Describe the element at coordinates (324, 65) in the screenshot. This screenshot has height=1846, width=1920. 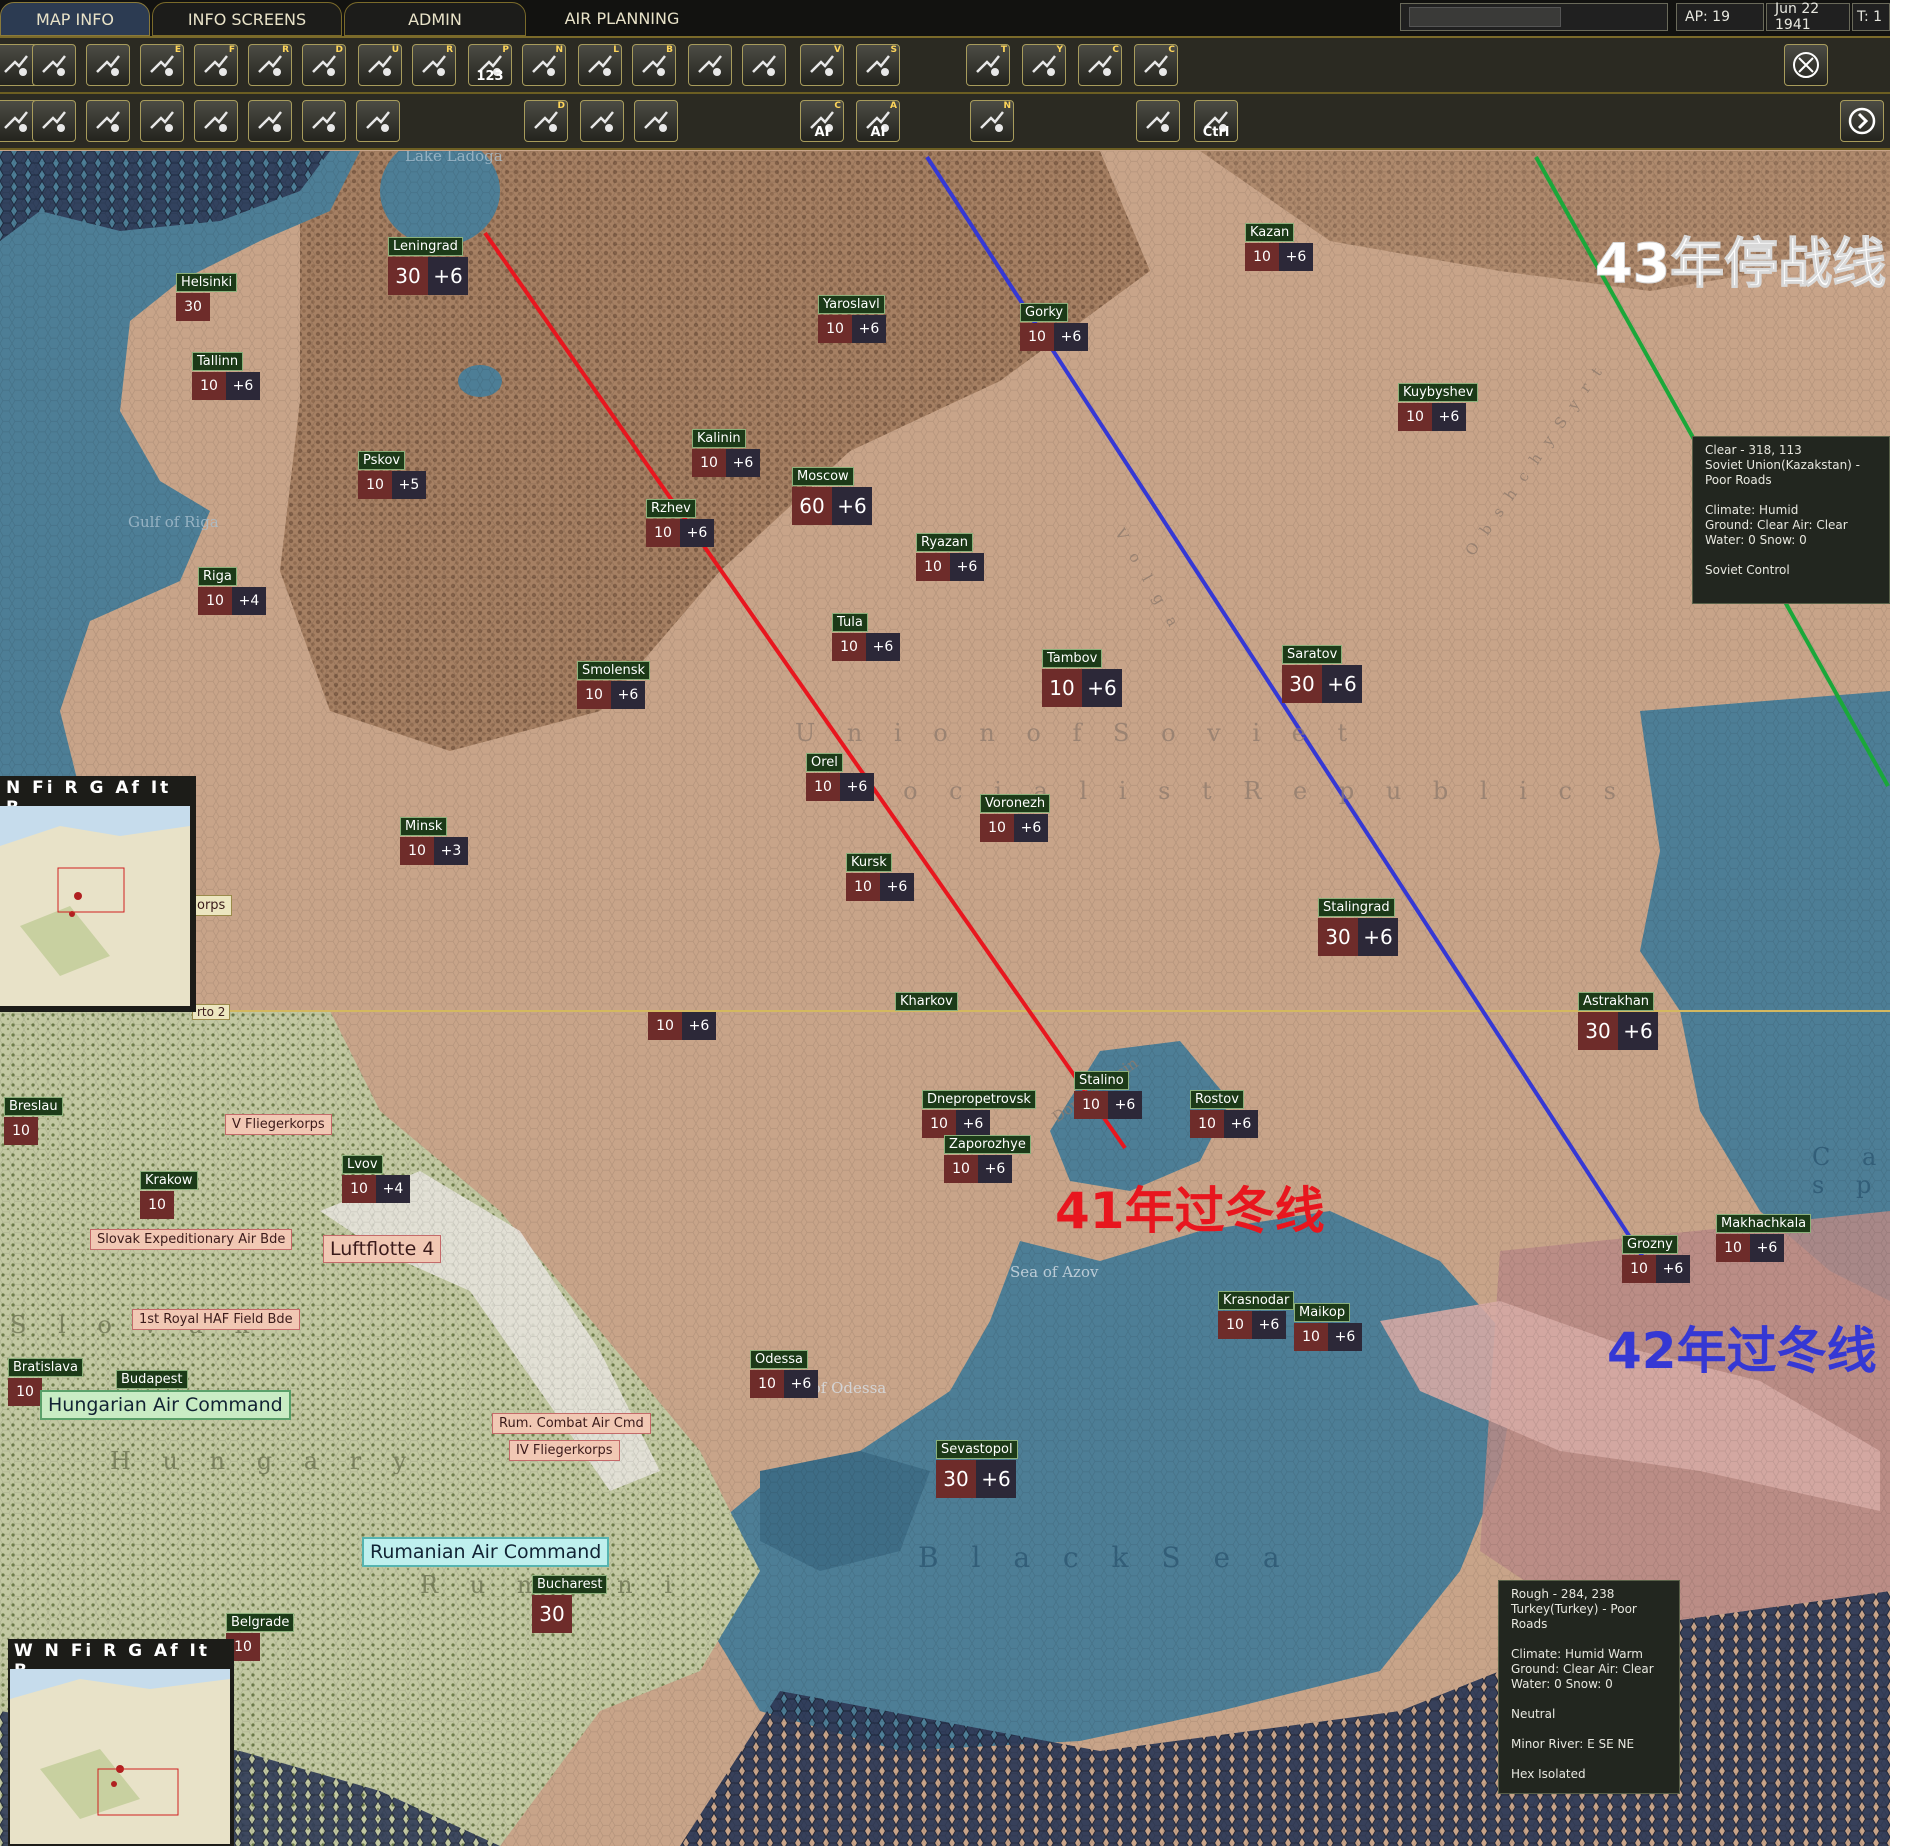
I see `row1-tool-button: D` at that location.